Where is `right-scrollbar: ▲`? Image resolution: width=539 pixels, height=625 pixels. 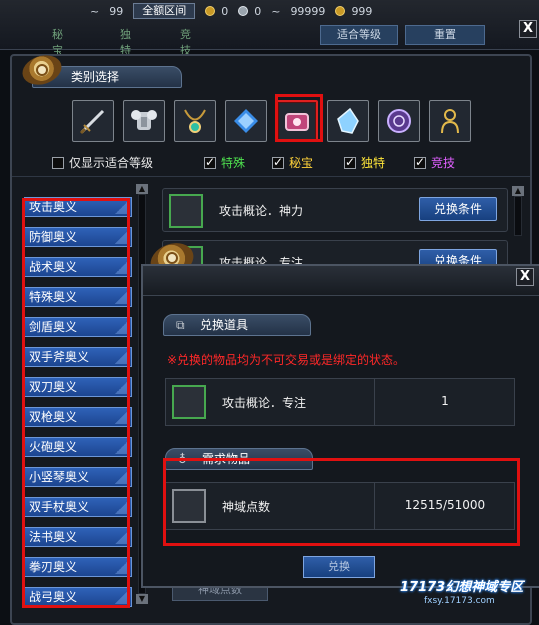
right-scrollbar: ▲ is located at coordinates (518, 211).